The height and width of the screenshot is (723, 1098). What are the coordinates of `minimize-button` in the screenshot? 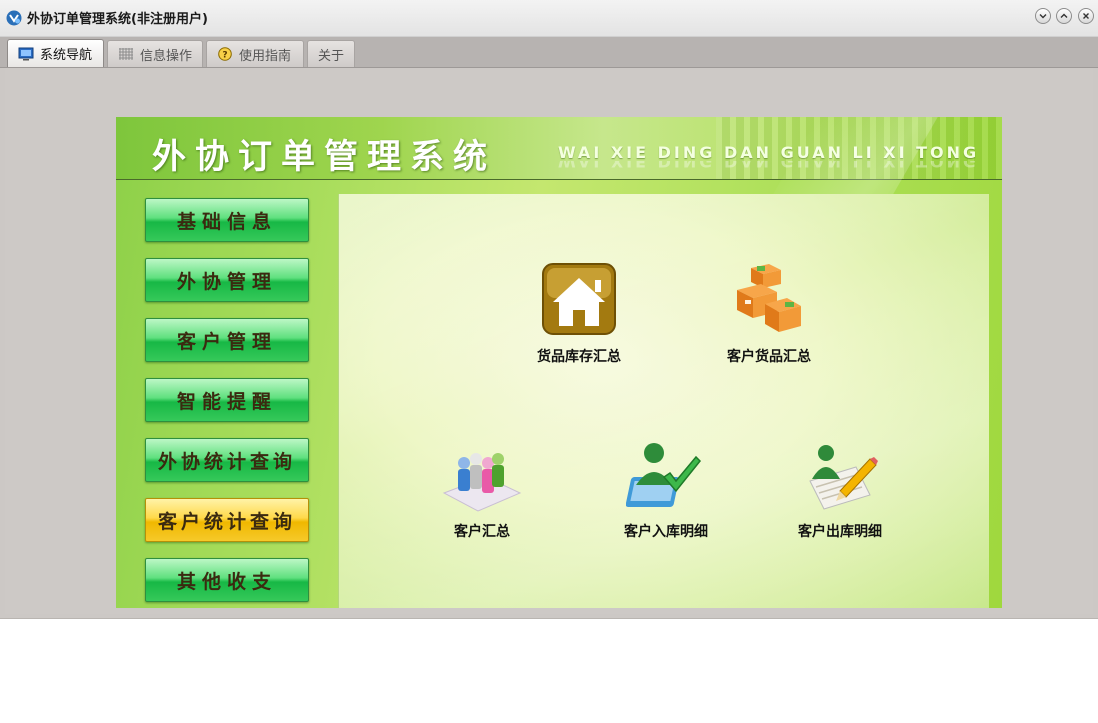 It's located at (1043, 16).